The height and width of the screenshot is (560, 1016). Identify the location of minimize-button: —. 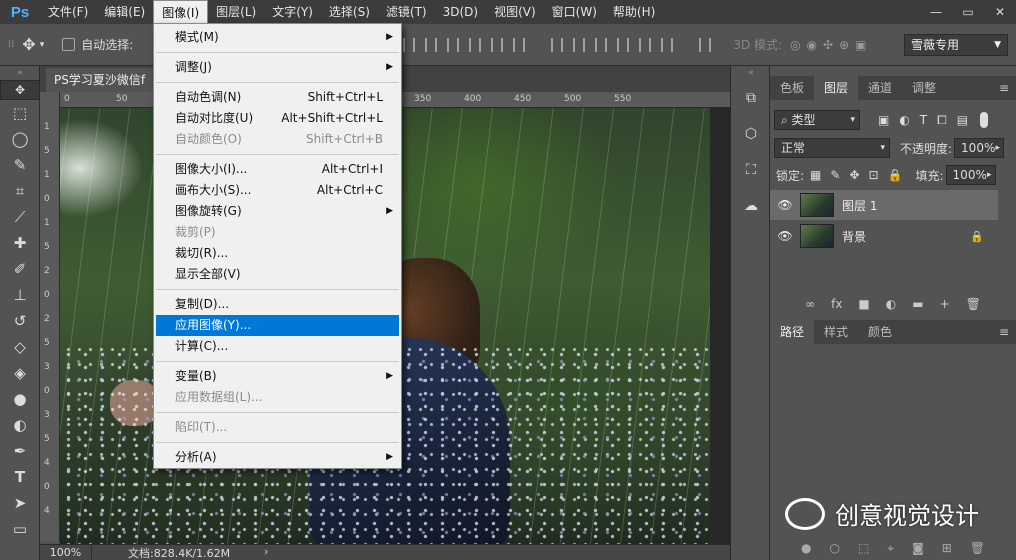
(936, 12).